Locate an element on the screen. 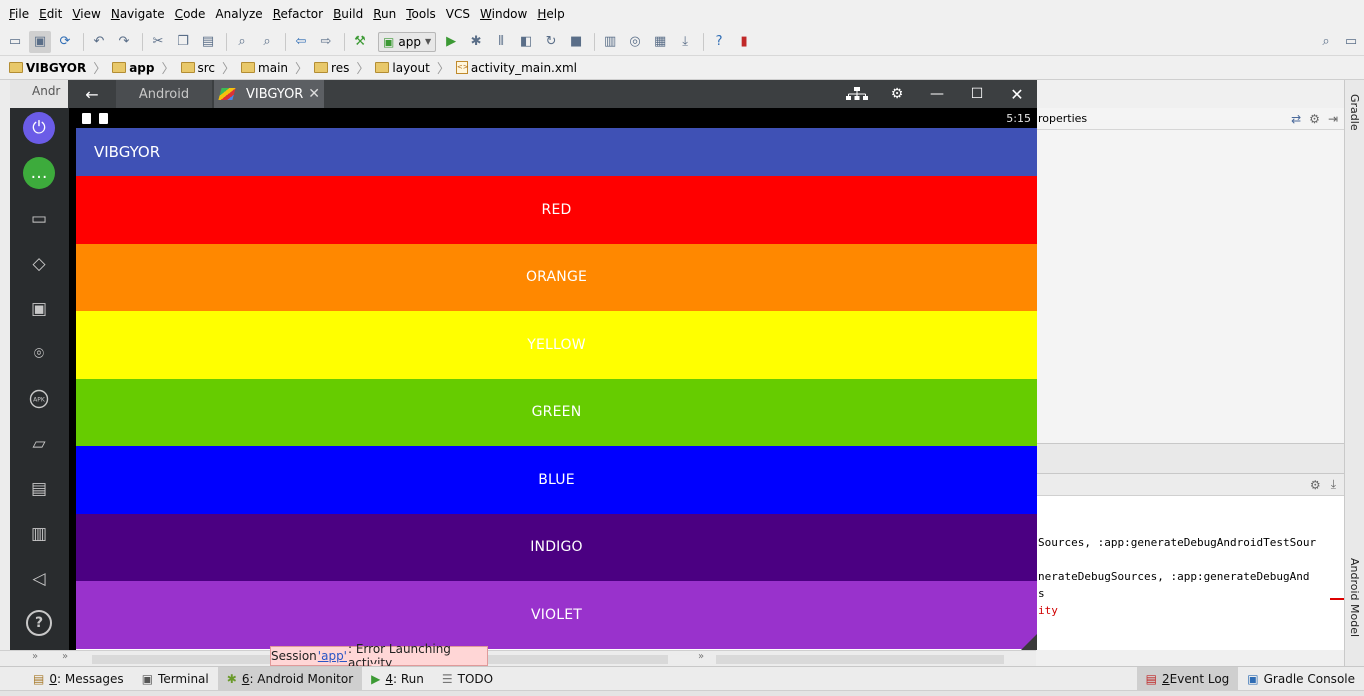  run-icon: ▶ is located at coordinates (451, 42).